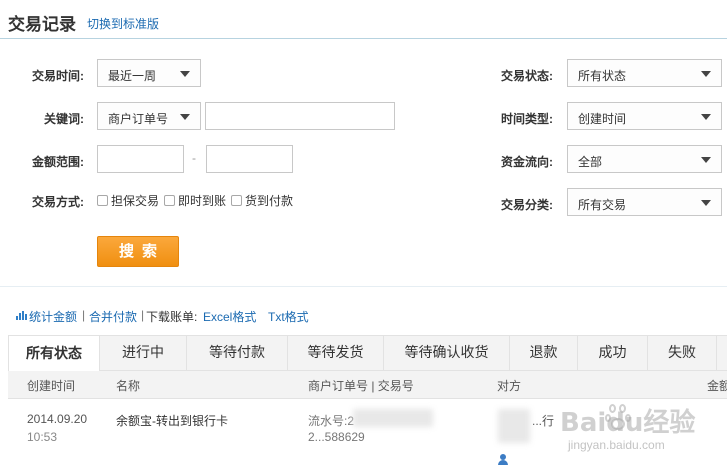 This screenshot has width=727, height=470. Describe the element at coordinates (128, 386) in the screenshot. I see `col-name: 名称` at that location.